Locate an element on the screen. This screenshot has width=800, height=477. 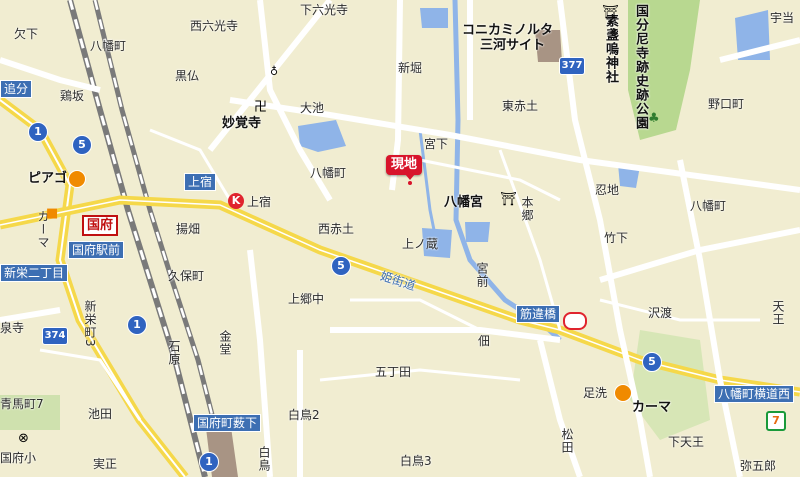
marker-pointer is located at coordinates (410, 179).